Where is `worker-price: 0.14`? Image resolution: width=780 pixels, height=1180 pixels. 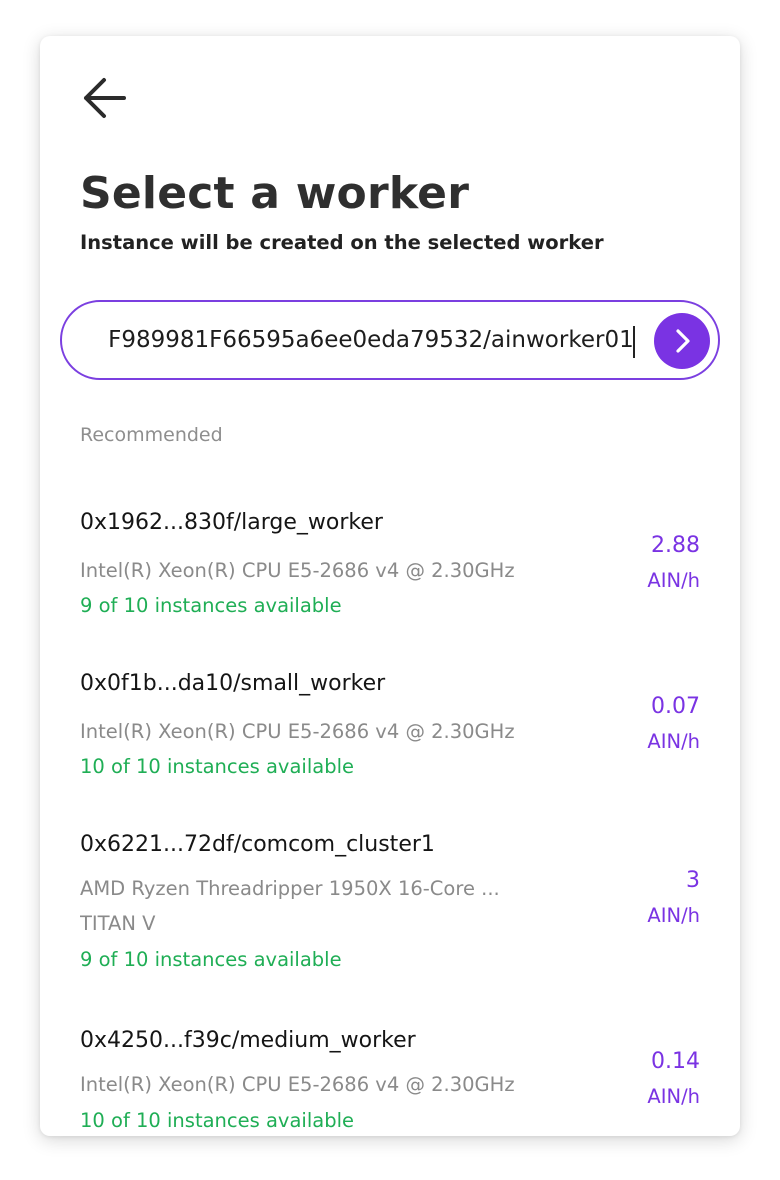 worker-price: 0.14 is located at coordinates (675, 1061).